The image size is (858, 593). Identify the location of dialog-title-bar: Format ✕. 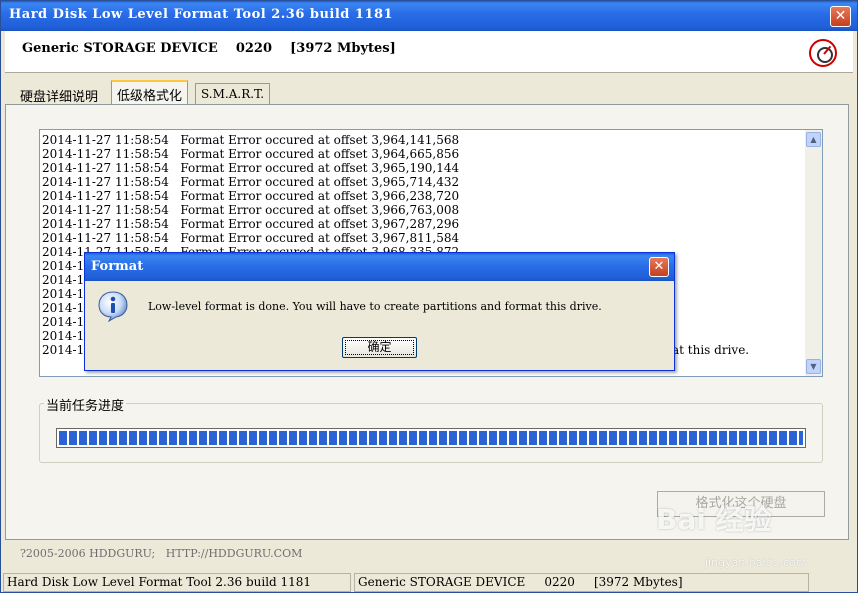
(379, 267).